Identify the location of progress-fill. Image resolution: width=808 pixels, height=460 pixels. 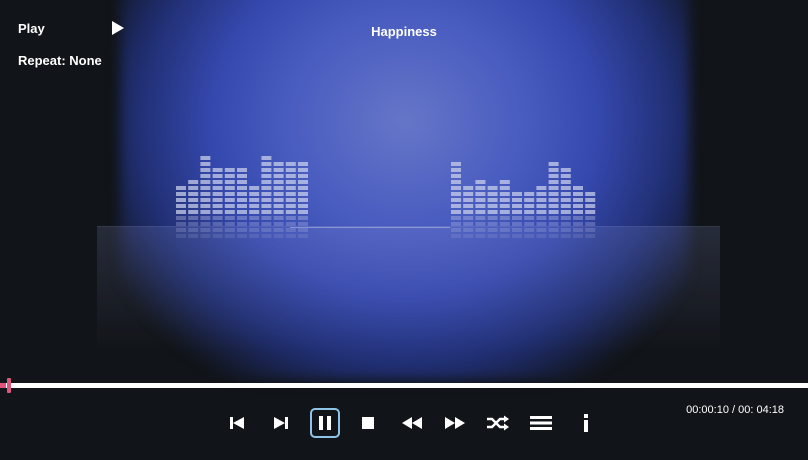
(3, 385).